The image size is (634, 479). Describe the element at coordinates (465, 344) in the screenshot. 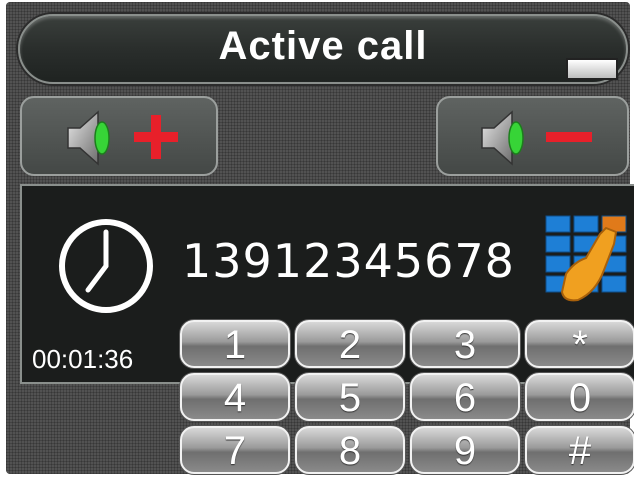

I see `key-3: 3` at that location.